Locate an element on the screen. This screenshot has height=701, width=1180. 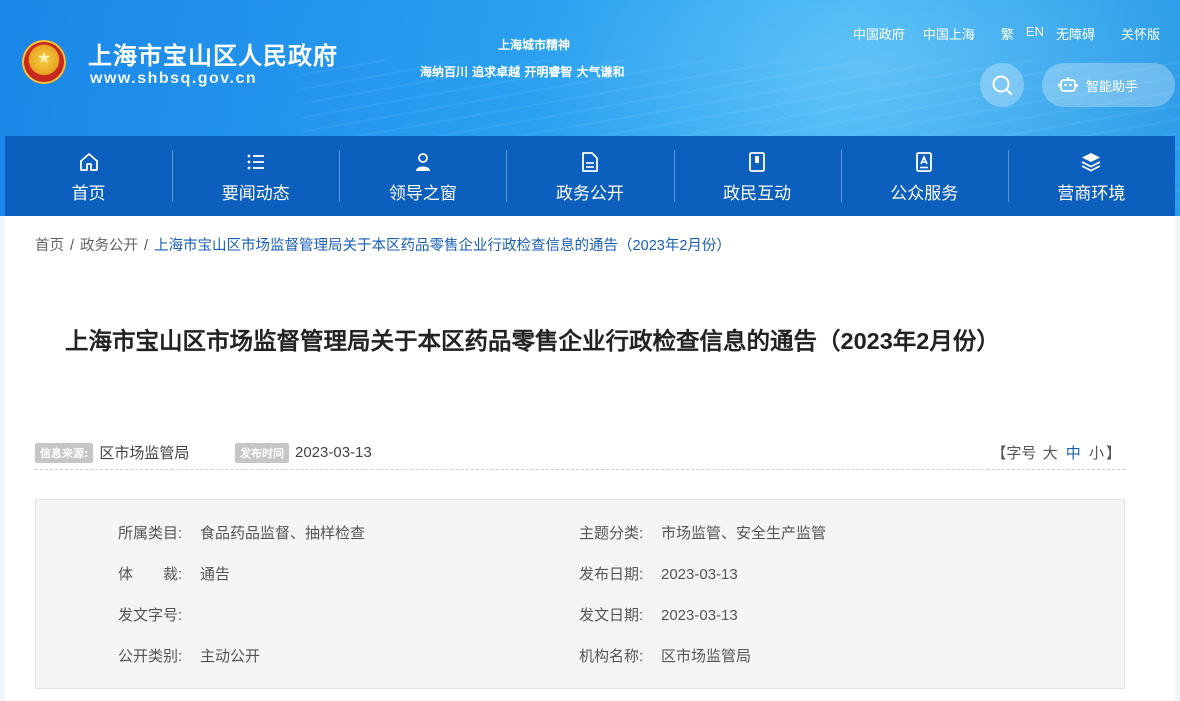
source-info: 信息来源: 区市场监管局 is located at coordinates (112, 452).